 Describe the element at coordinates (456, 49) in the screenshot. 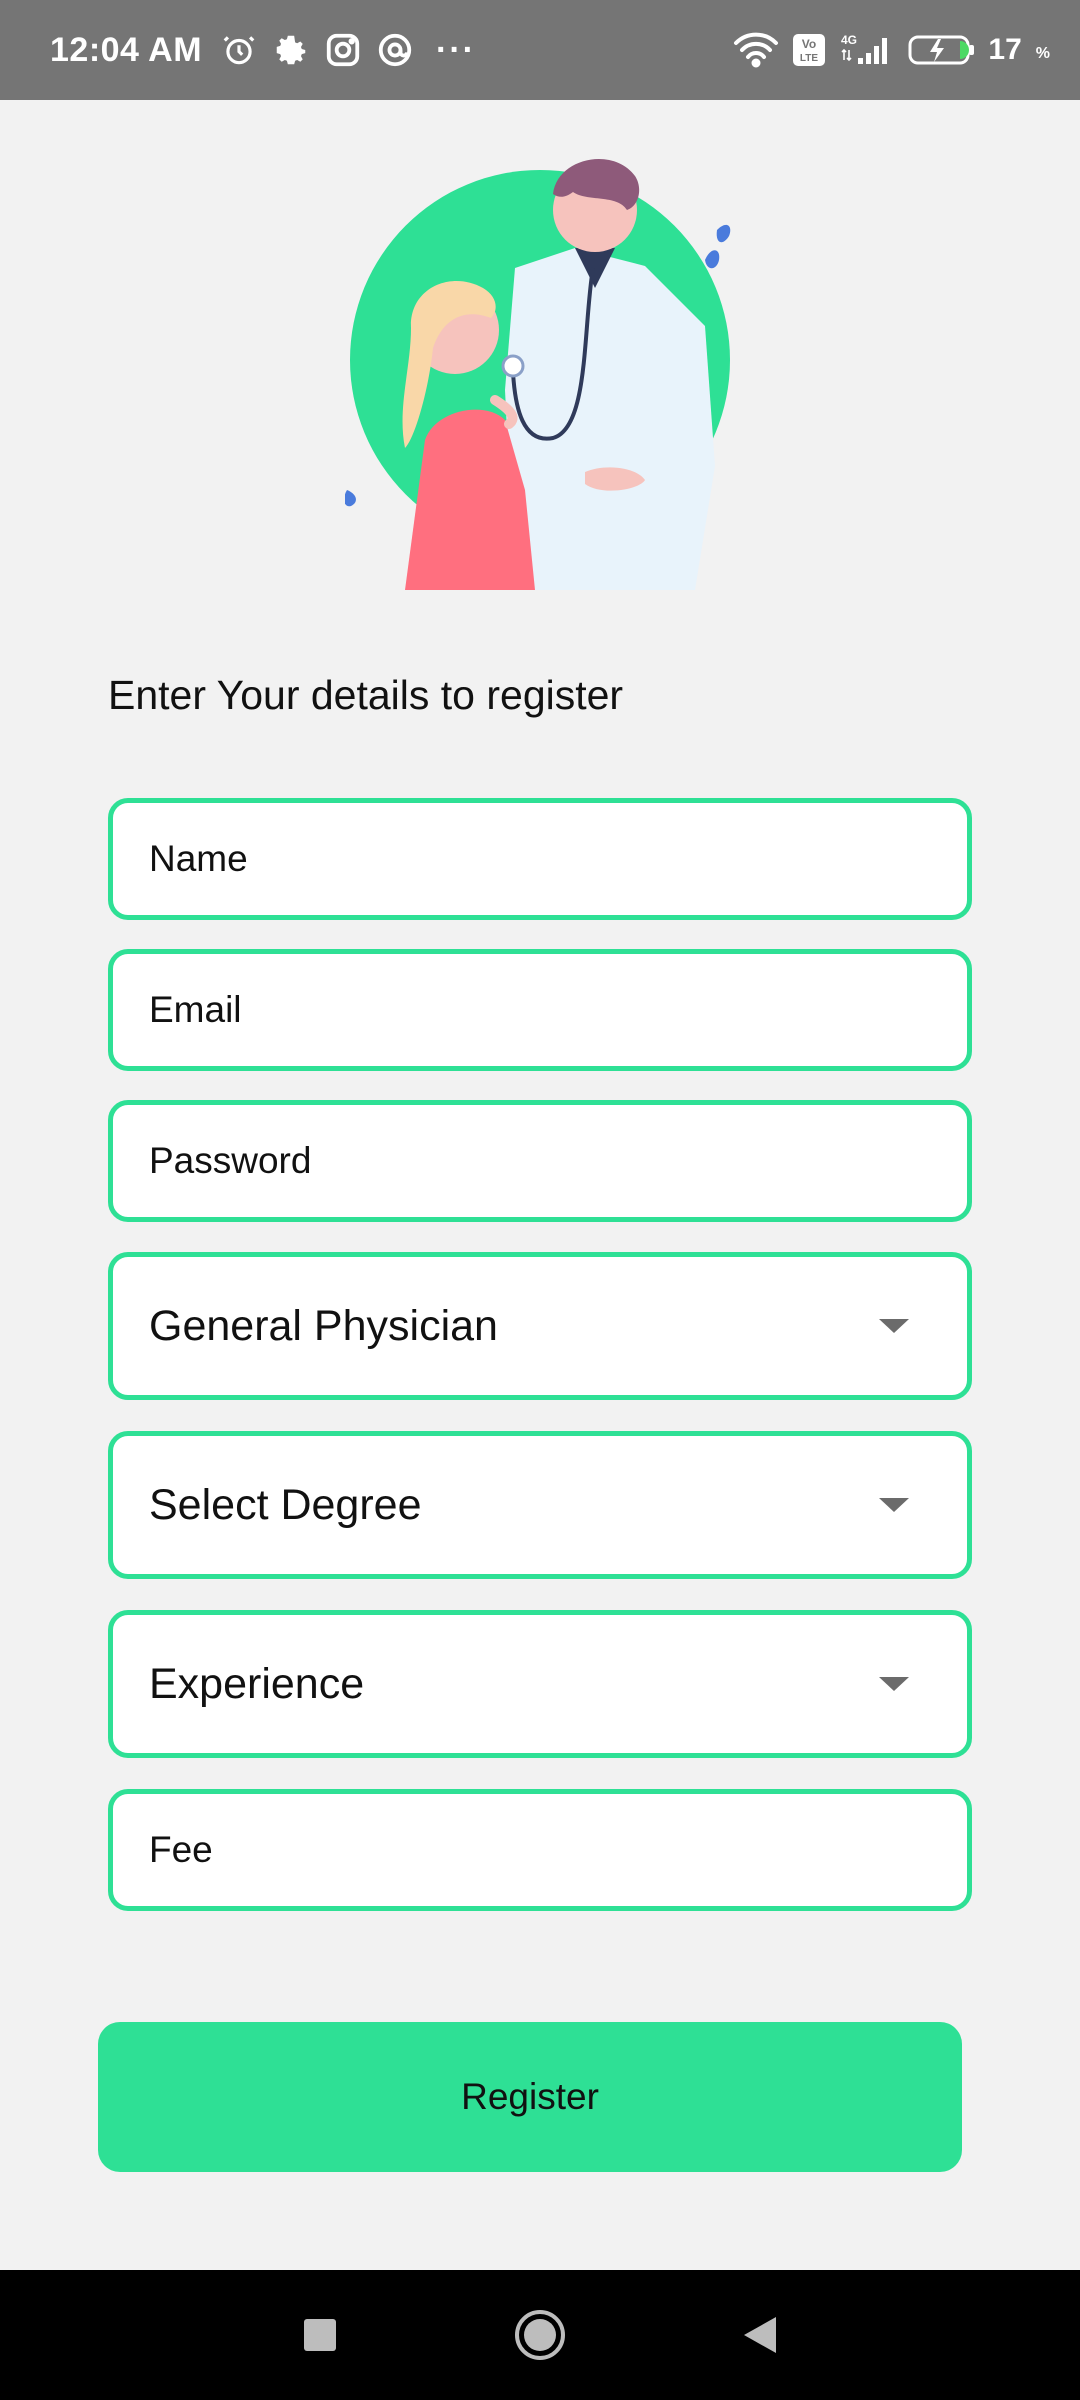

I see `more-notifications-icon: ···` at that location.